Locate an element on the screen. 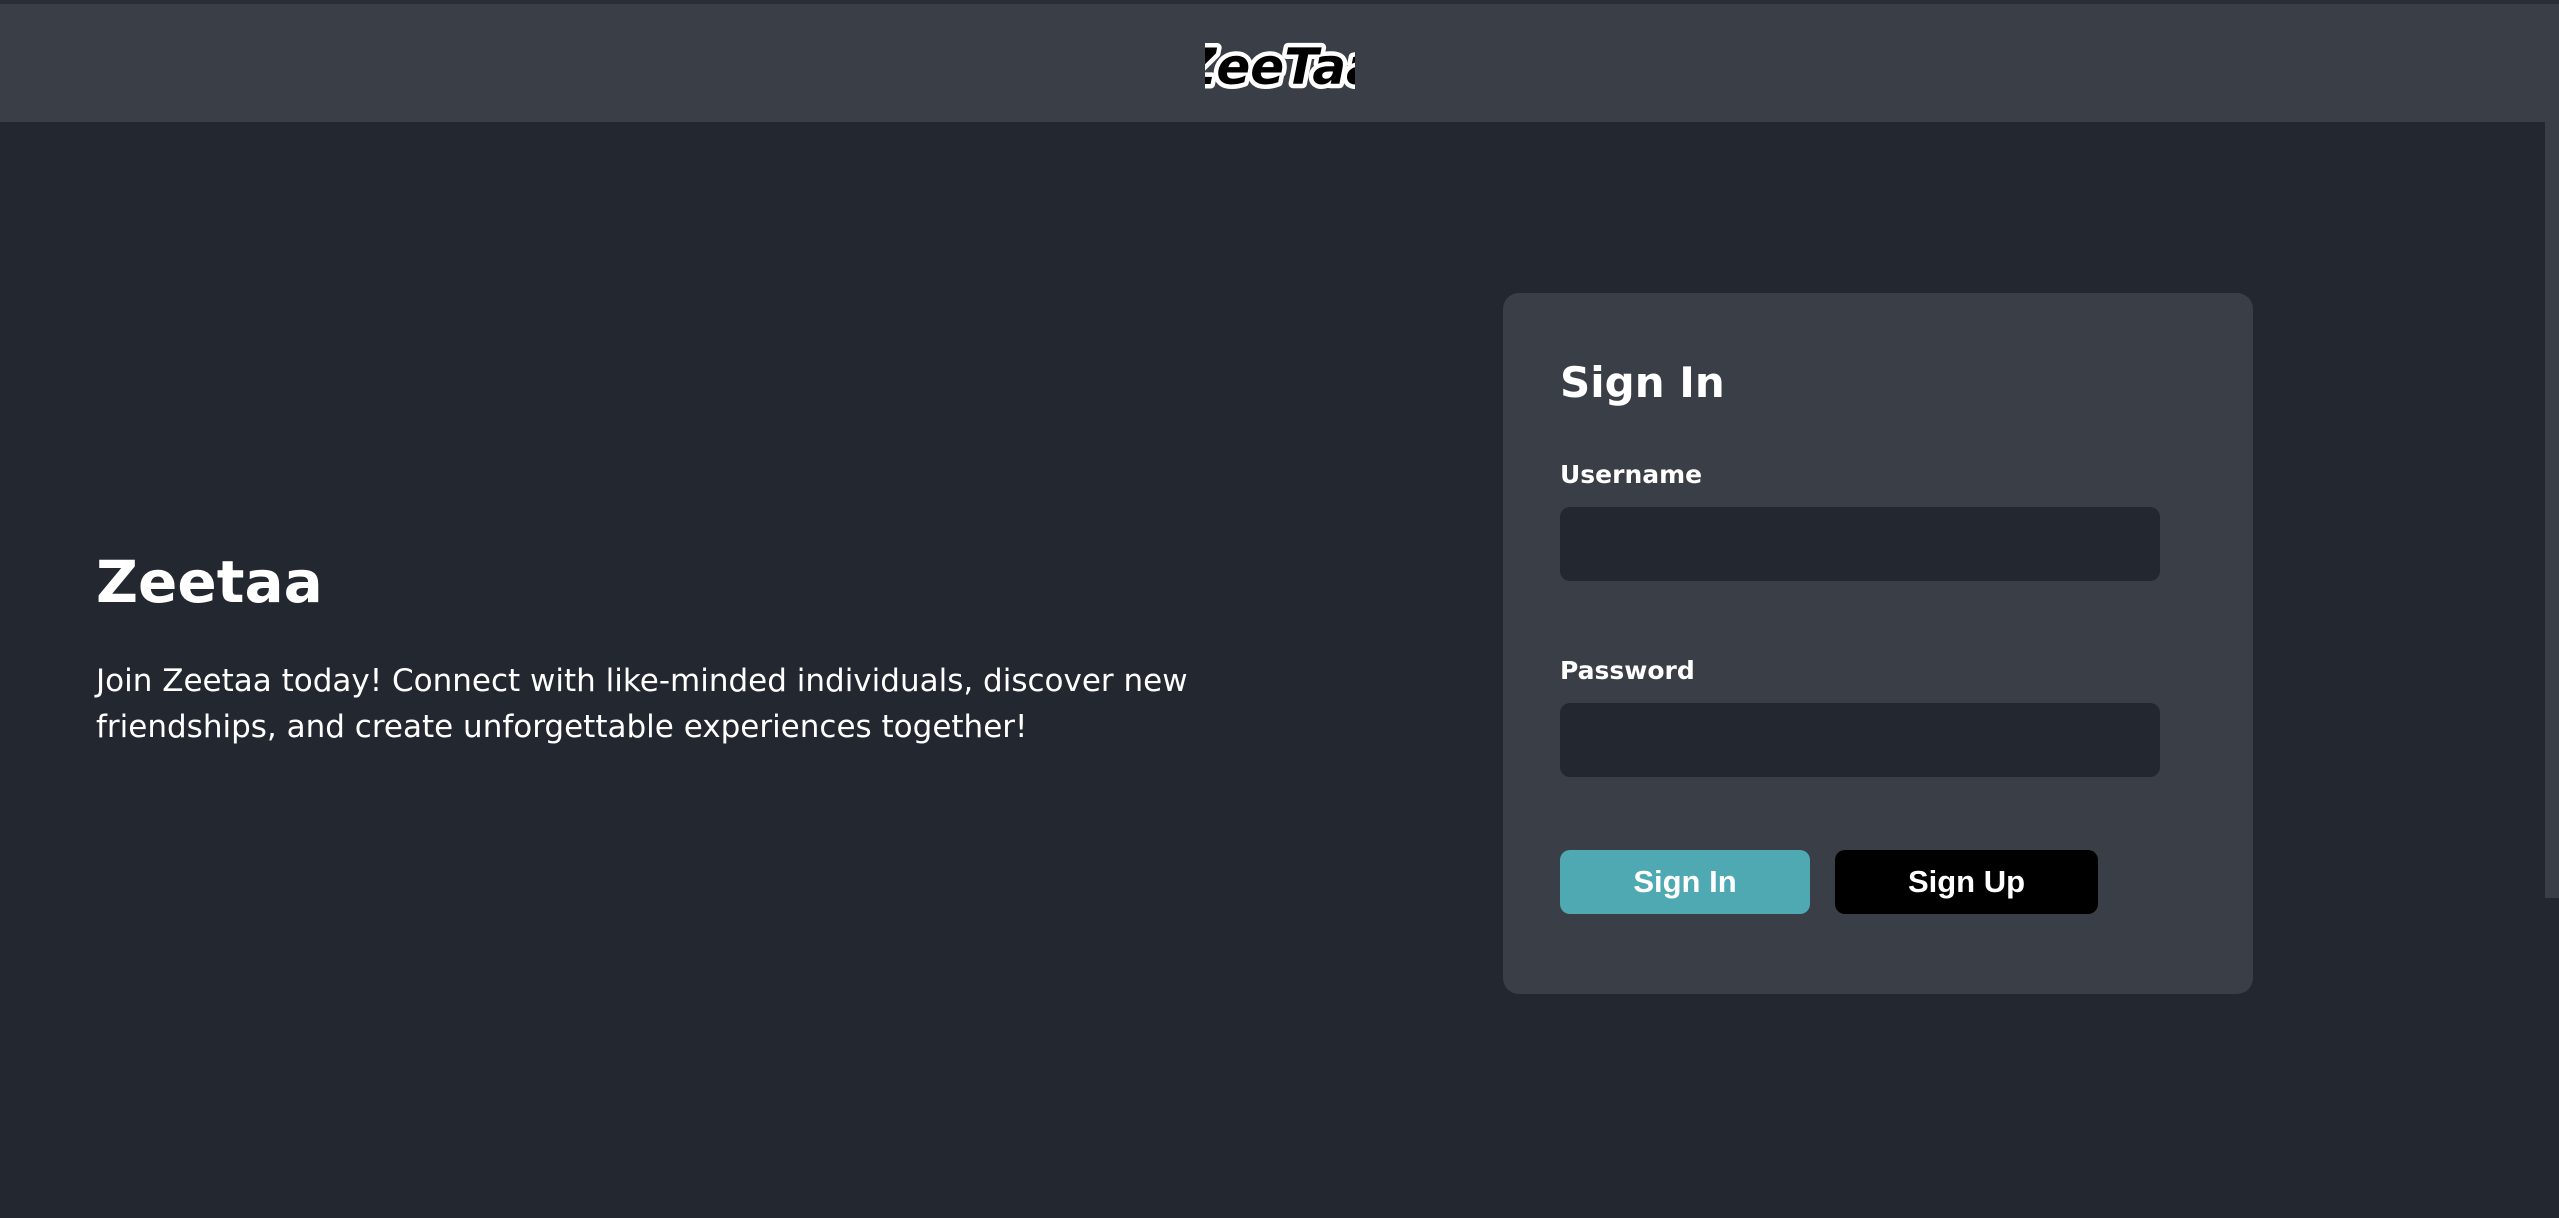 The height and width of the screenshot is (1218, 2559). zeetaa-logo: ZeeTaa is located at coordinates (1280, 66).